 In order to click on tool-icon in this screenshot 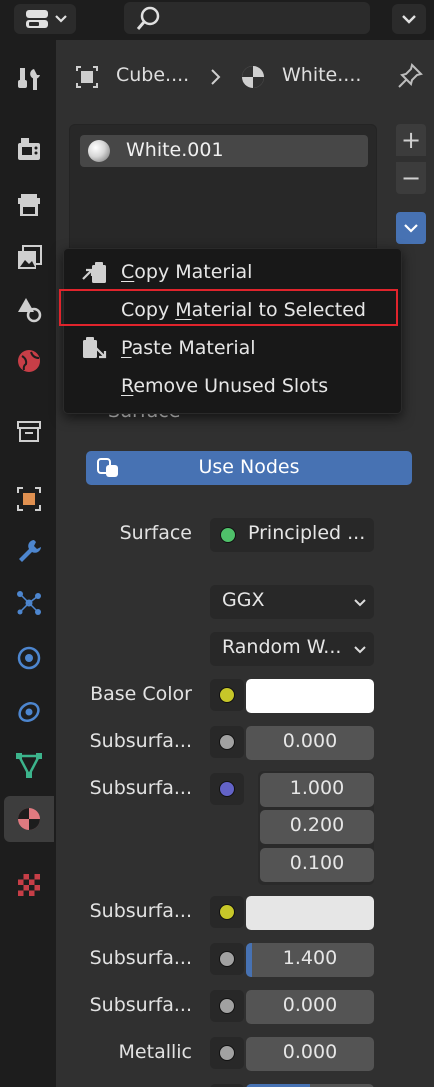, I will do `click(29, 79)`.